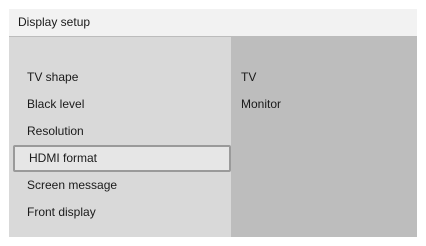  Describe the element at coordinates (120, 77) in the screenshot. I see `menu-item-tv-shape: TV shape` at that location.